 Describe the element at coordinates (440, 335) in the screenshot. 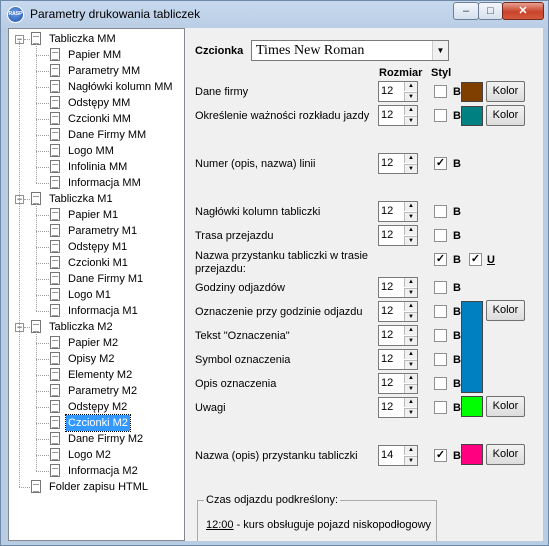

I see `bold-checkbox-tekst` at that location.